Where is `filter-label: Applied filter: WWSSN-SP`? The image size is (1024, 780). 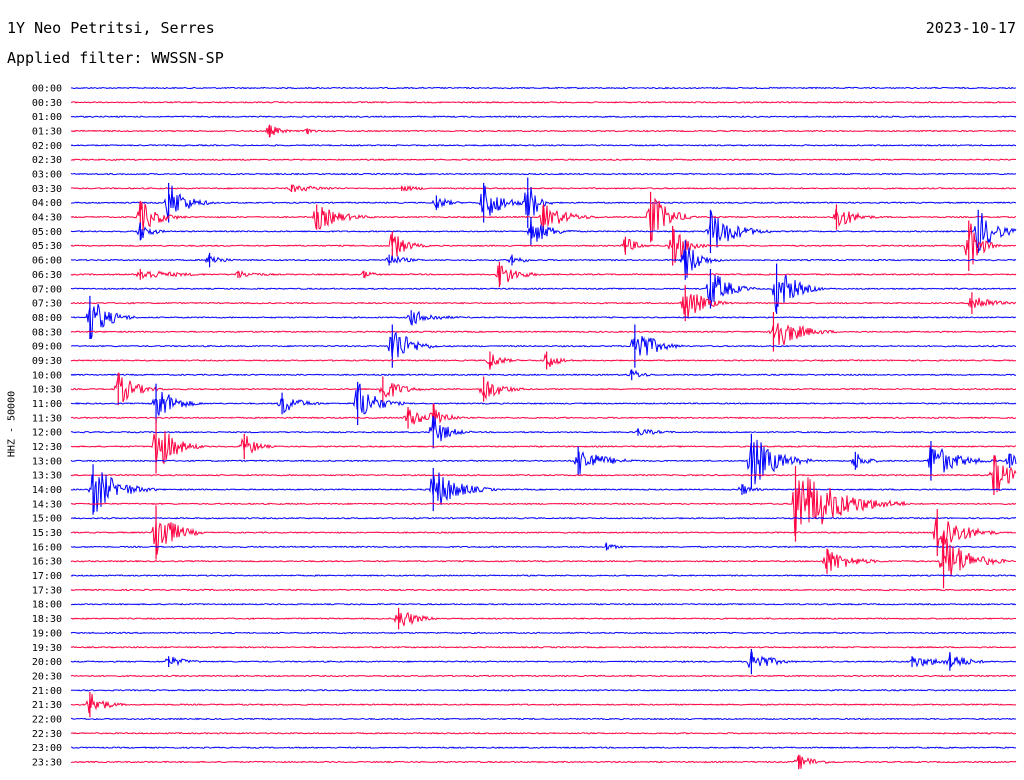
filter-label: Applied filter: WWSSN-SP is located at coordinates (115, 58).